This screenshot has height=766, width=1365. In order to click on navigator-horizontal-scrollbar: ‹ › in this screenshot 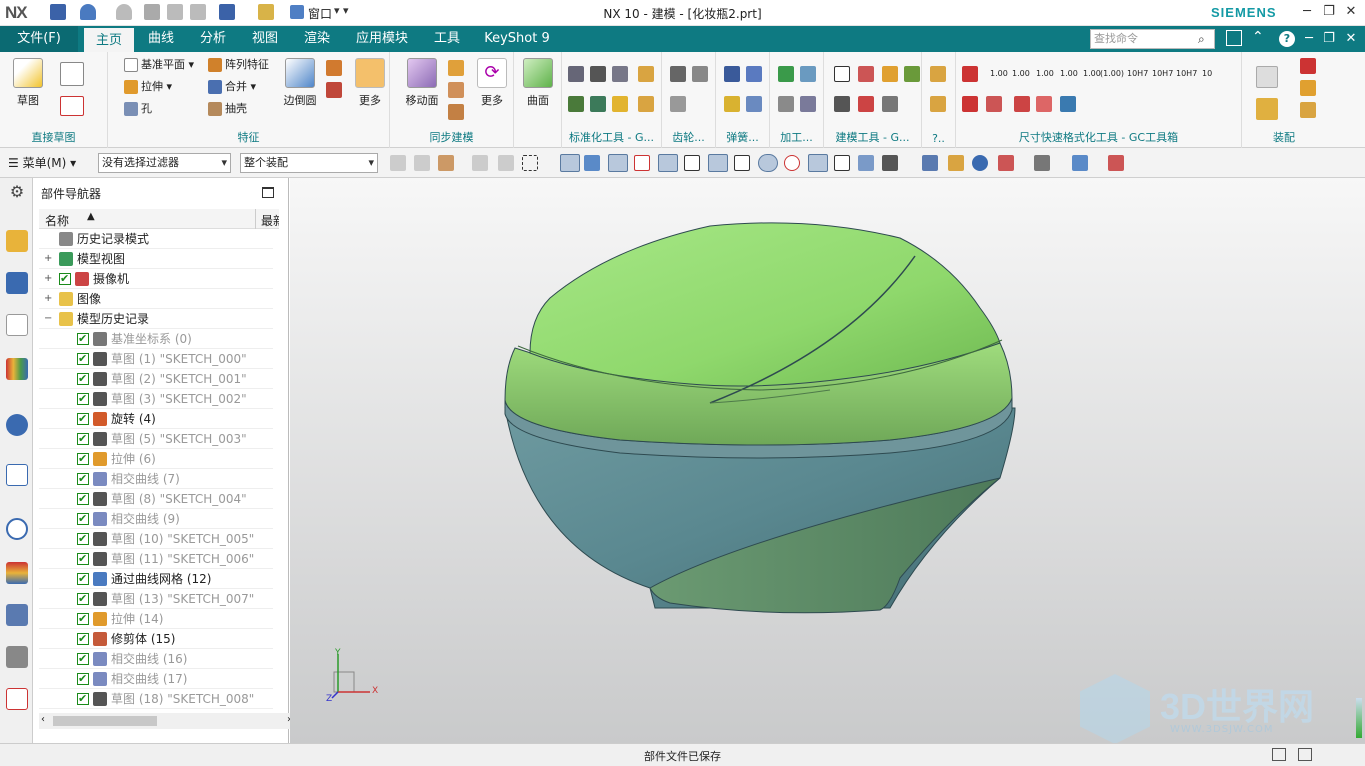, I will do `click(167, 721)`.